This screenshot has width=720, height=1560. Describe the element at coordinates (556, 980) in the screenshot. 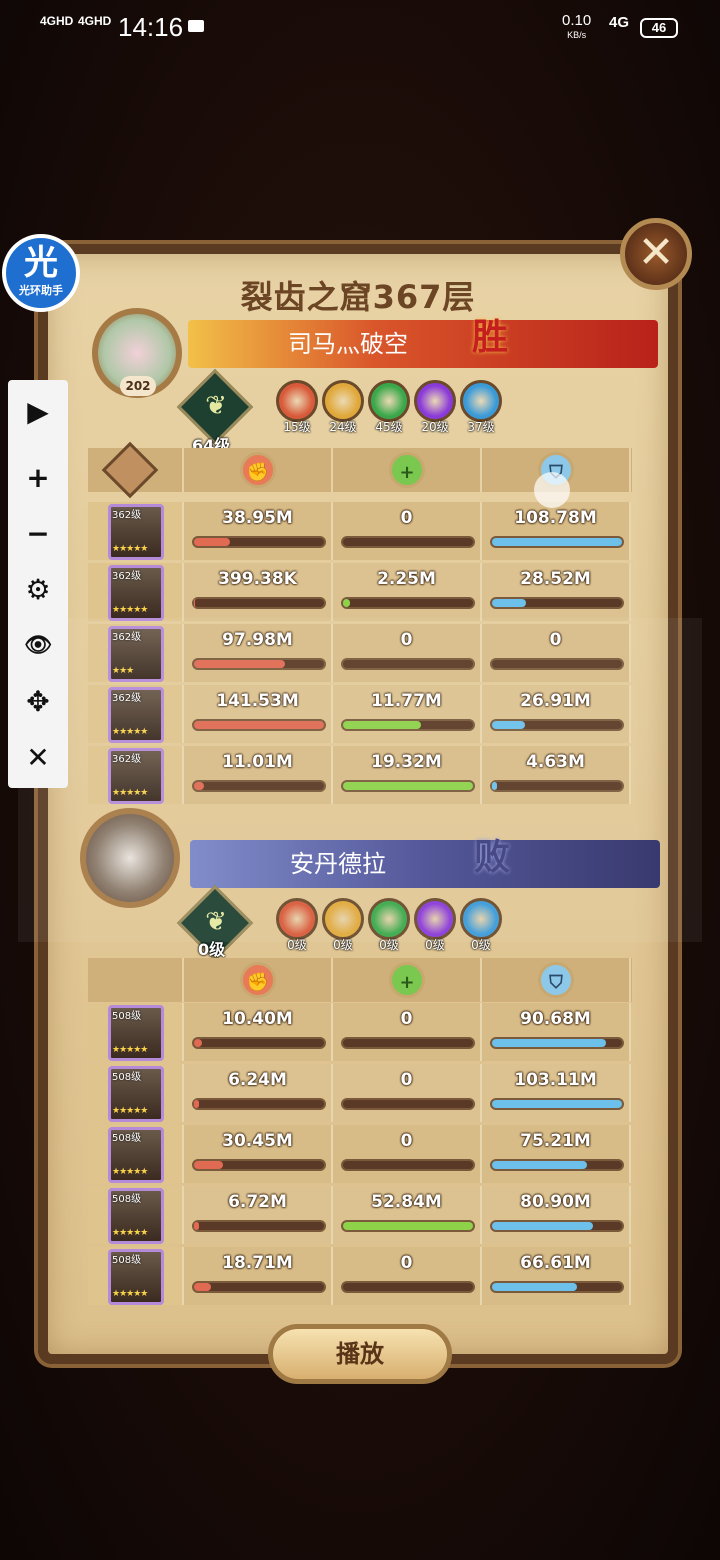

I see `shield-icon: ⛉` at that location.